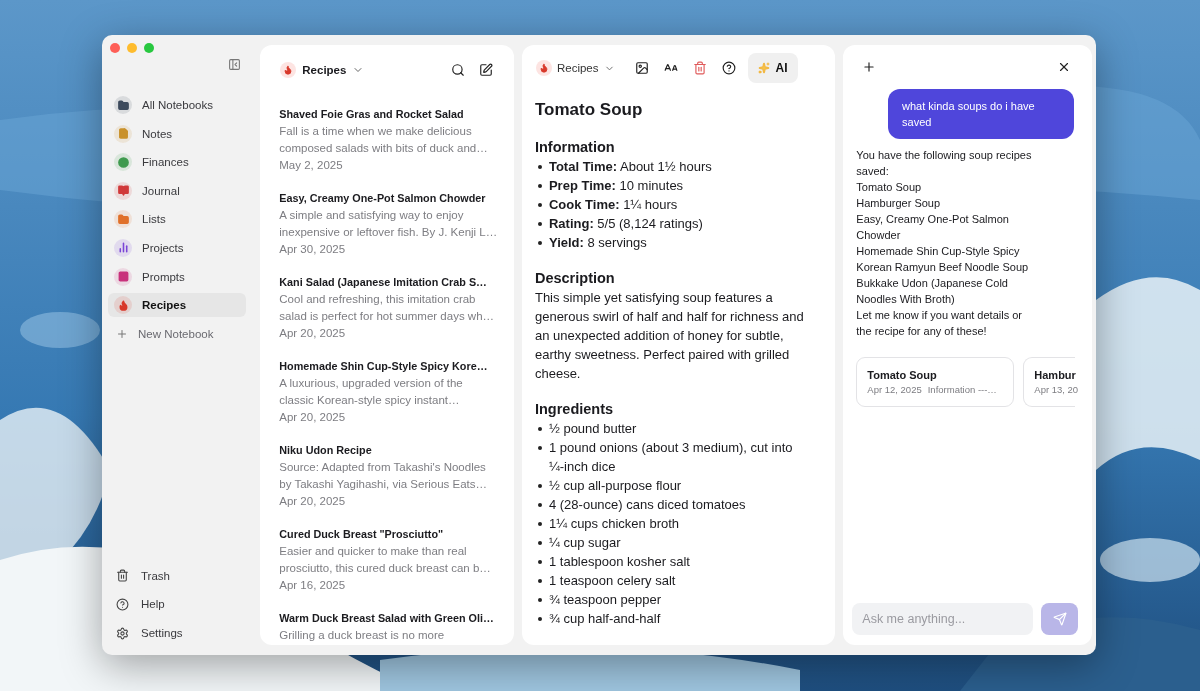 The width and height of the screenshot is (1200, 691). I want to click on notebook-label: Prompts, so click(163, 276).